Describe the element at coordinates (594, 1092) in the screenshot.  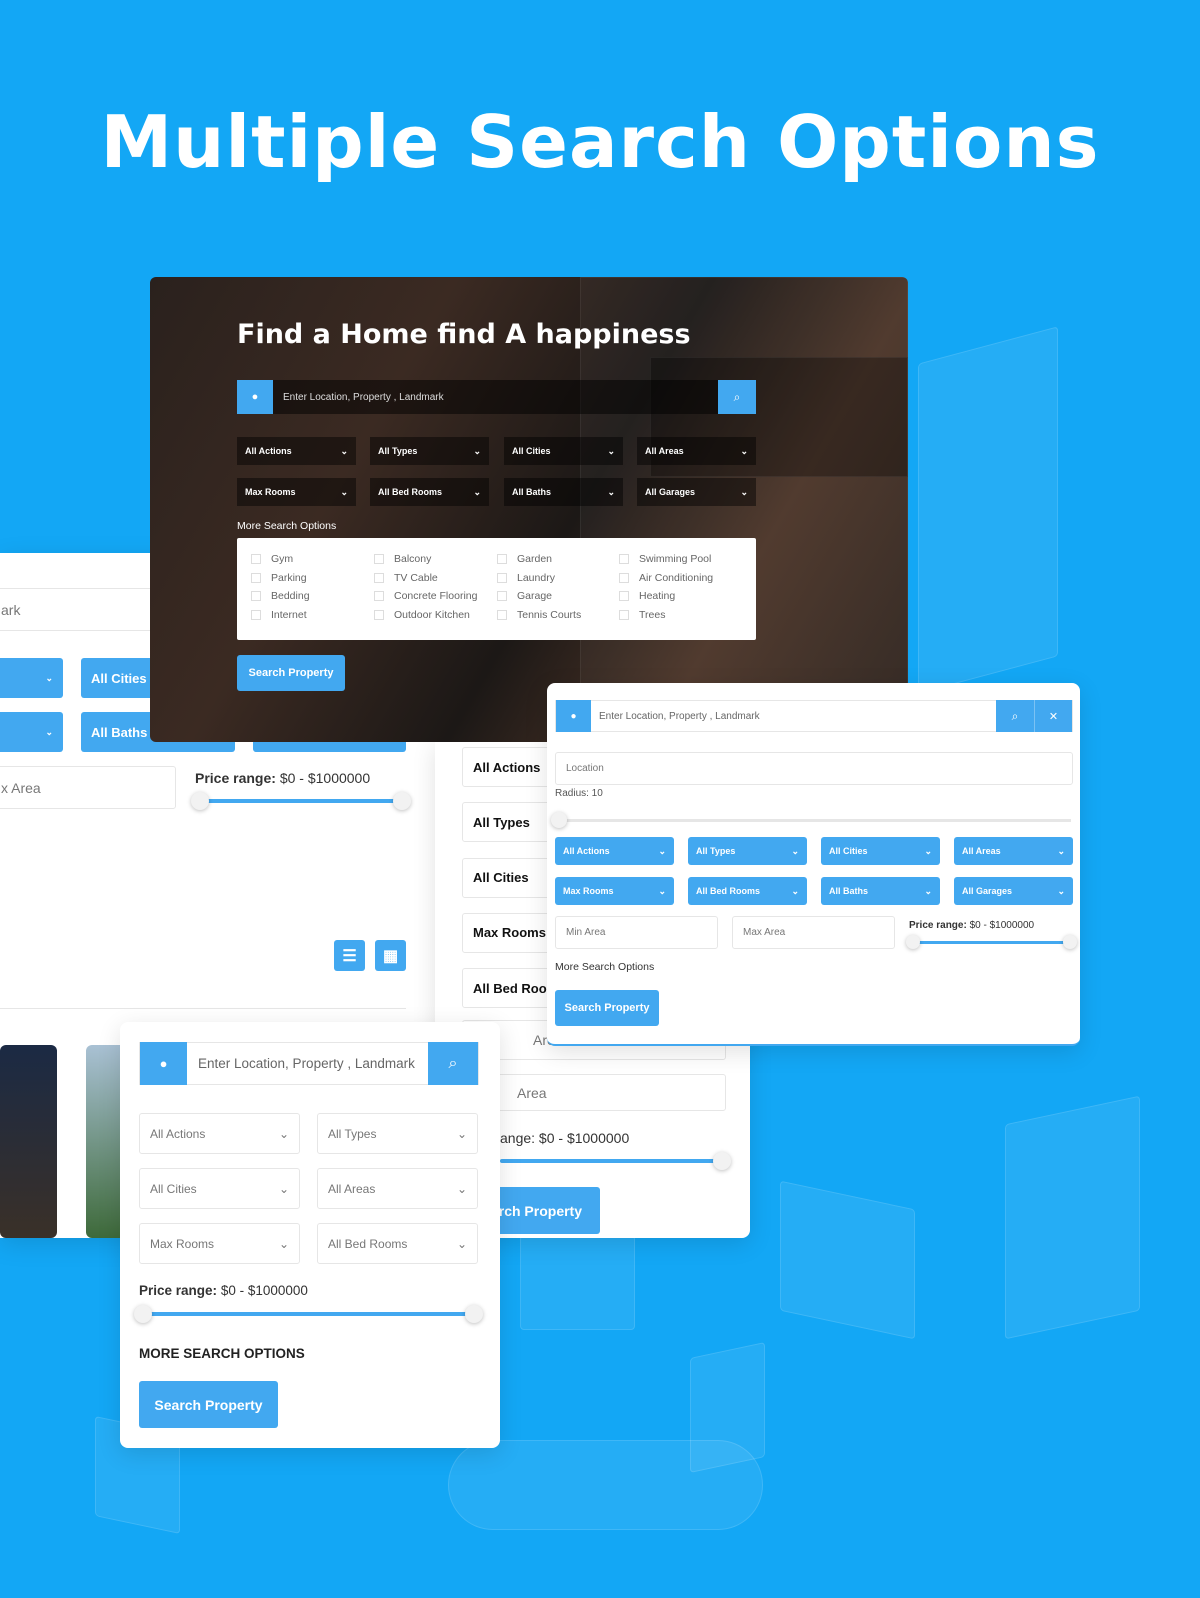
I see `max-area-input: Area` at that location.